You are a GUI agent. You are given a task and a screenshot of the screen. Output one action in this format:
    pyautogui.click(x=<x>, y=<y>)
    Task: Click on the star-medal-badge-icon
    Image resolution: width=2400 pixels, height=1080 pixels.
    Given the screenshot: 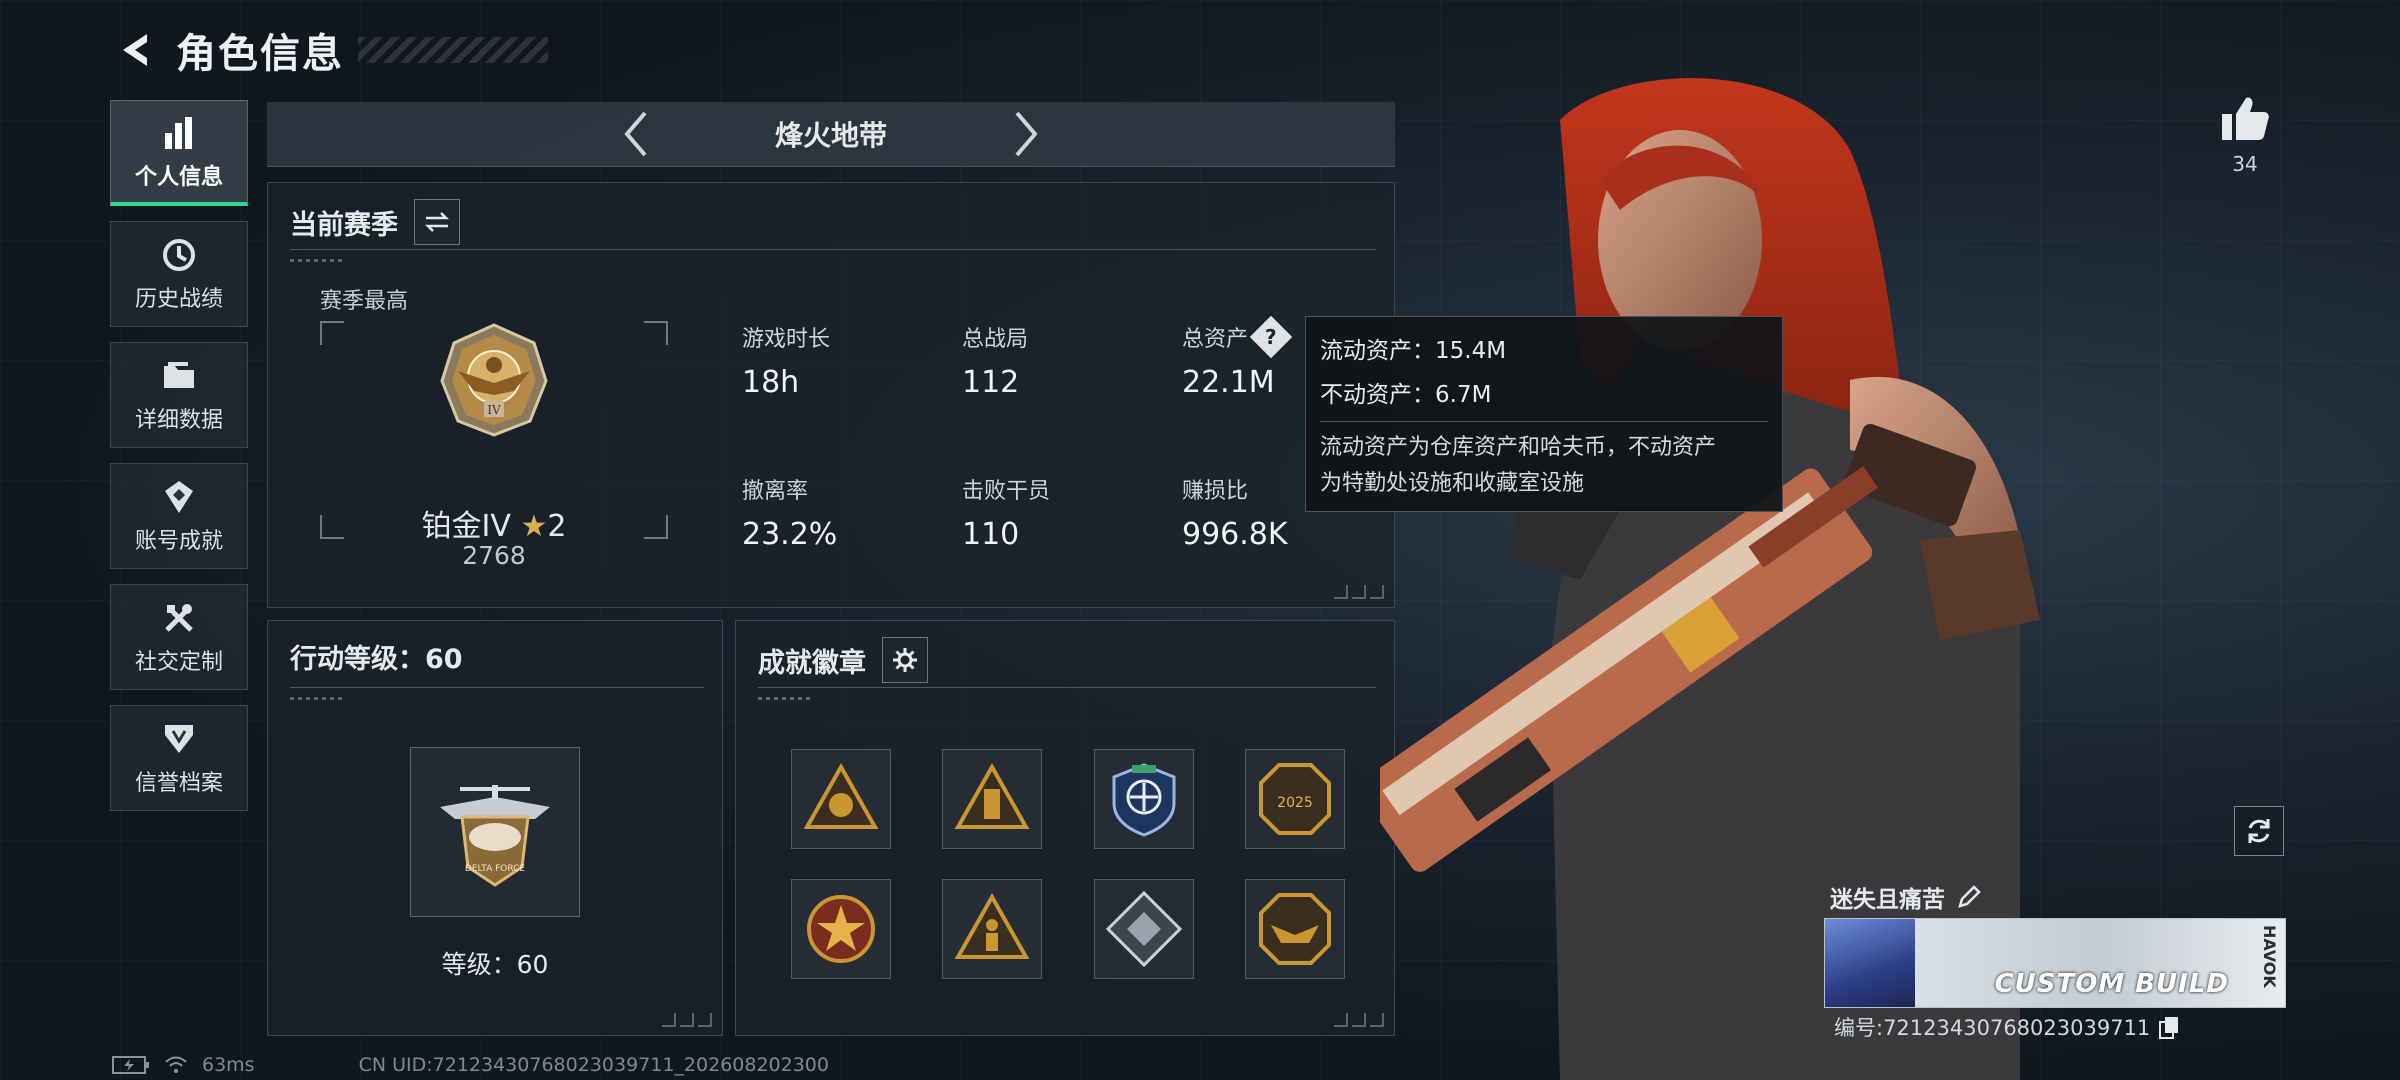 What is the action you would take?
    pyautogui.click(x=841, y=929)
    